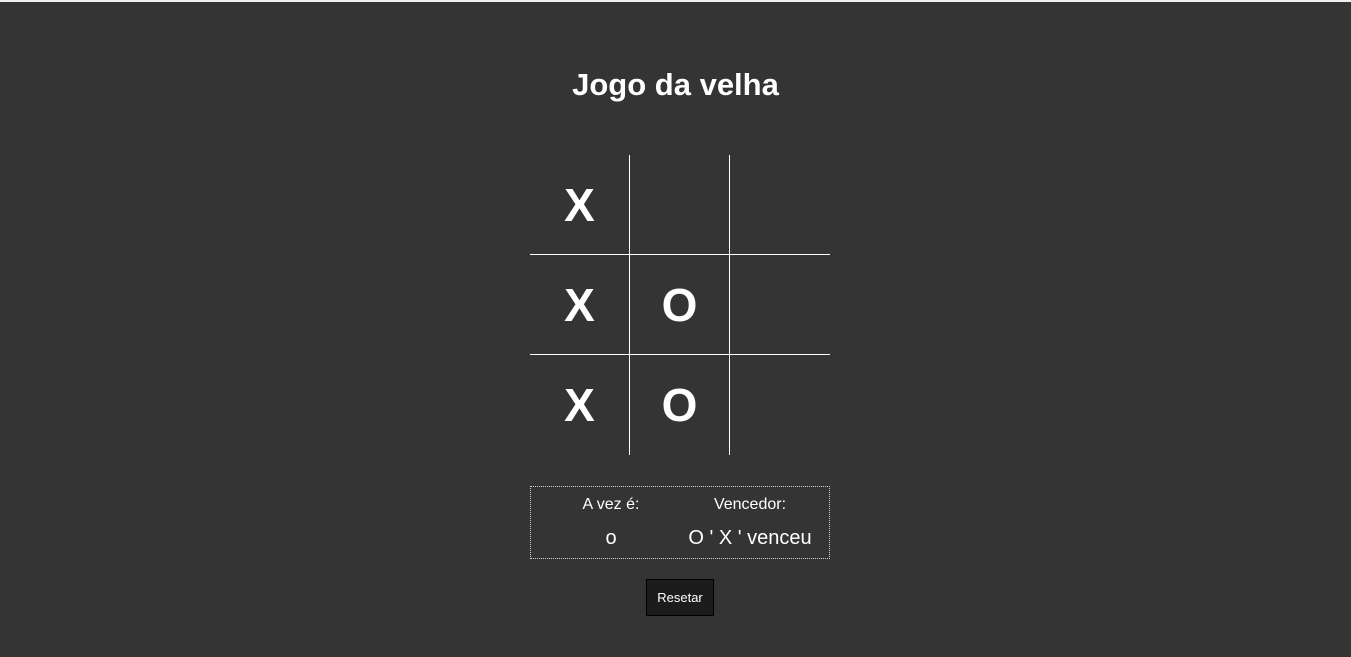 The height and width of the screenshot is (657, 1351). Describe the element at coordinates (580, 405) in the screenshot. I see `board-cell-7: X` at that location.